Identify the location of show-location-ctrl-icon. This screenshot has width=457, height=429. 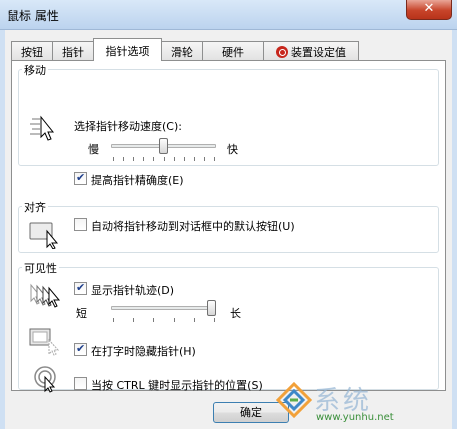
(45, 379).